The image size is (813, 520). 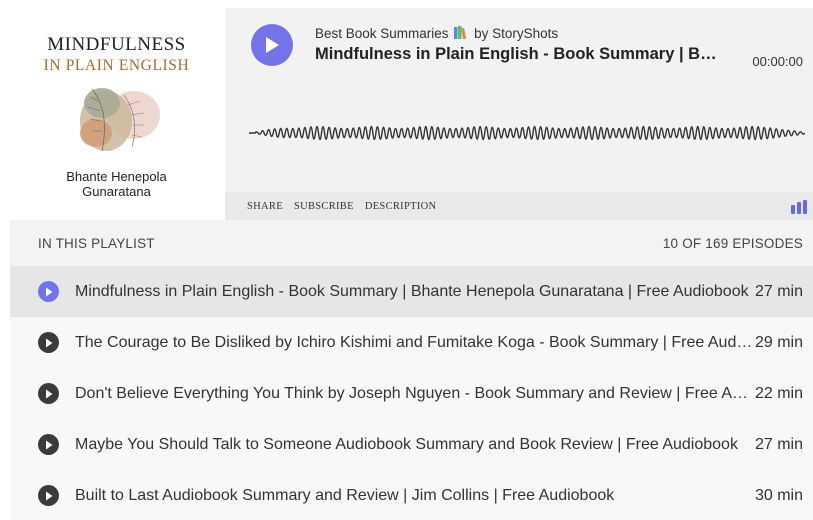 What do you see at coordinates (116, 191) in the screenshot?
I see `cover-author-line2: Gunaratana` at bounding box center [116, 191].